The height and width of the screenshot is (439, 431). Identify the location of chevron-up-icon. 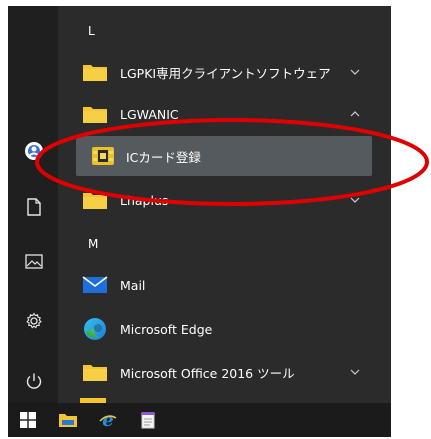
(355, 114).